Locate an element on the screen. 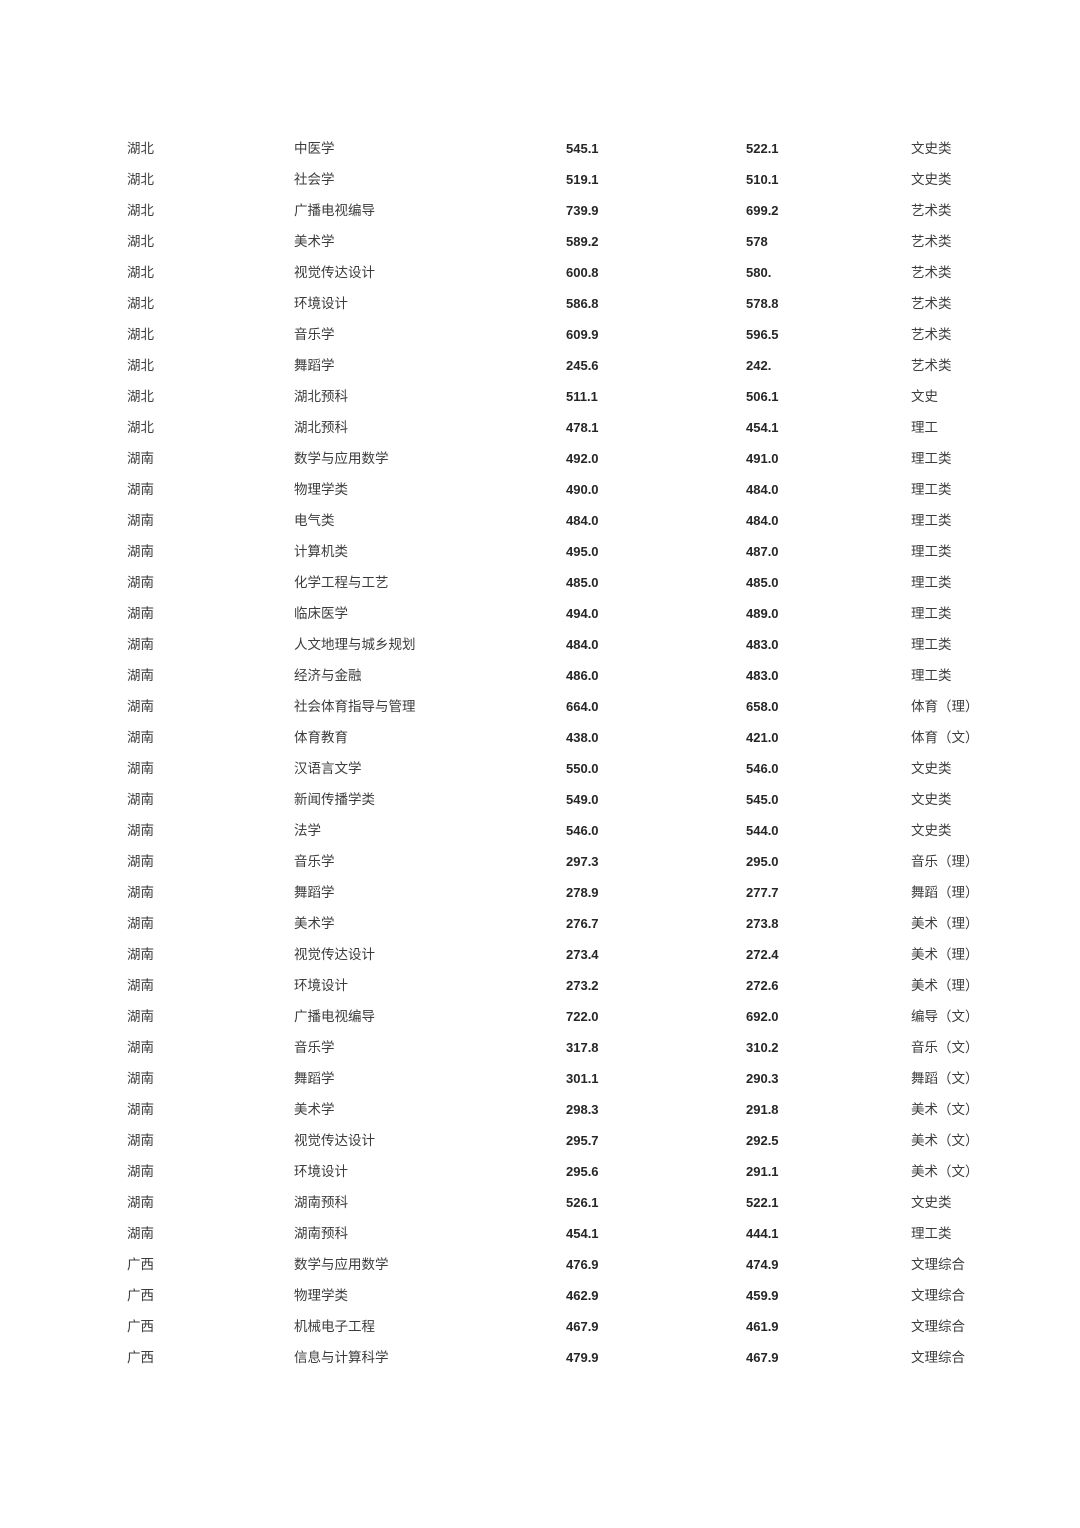 This screenshot has width=1080, height=1528. table-row: 湖南 环境设计 295.6 291.1 美术（文） is located at coordinates (567, 1171).